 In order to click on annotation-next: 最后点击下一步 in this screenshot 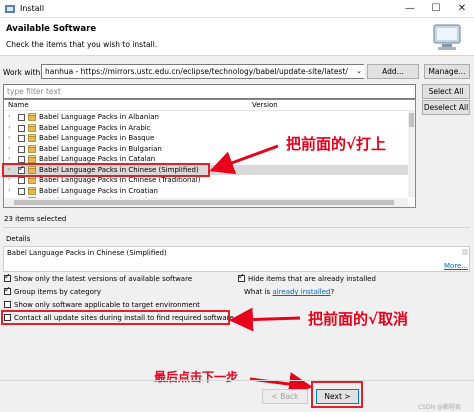, I will do `click(196, 377)`.